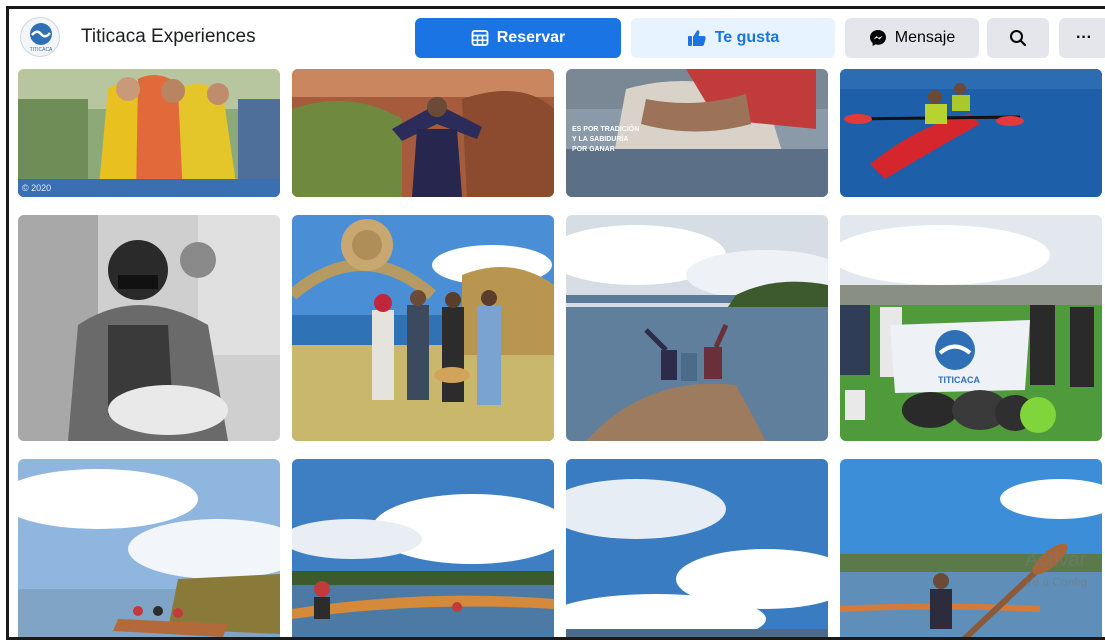  Describe the element at coordinates (697, 38) in the screenshot. I see `thumbs-up-icon` at that location.